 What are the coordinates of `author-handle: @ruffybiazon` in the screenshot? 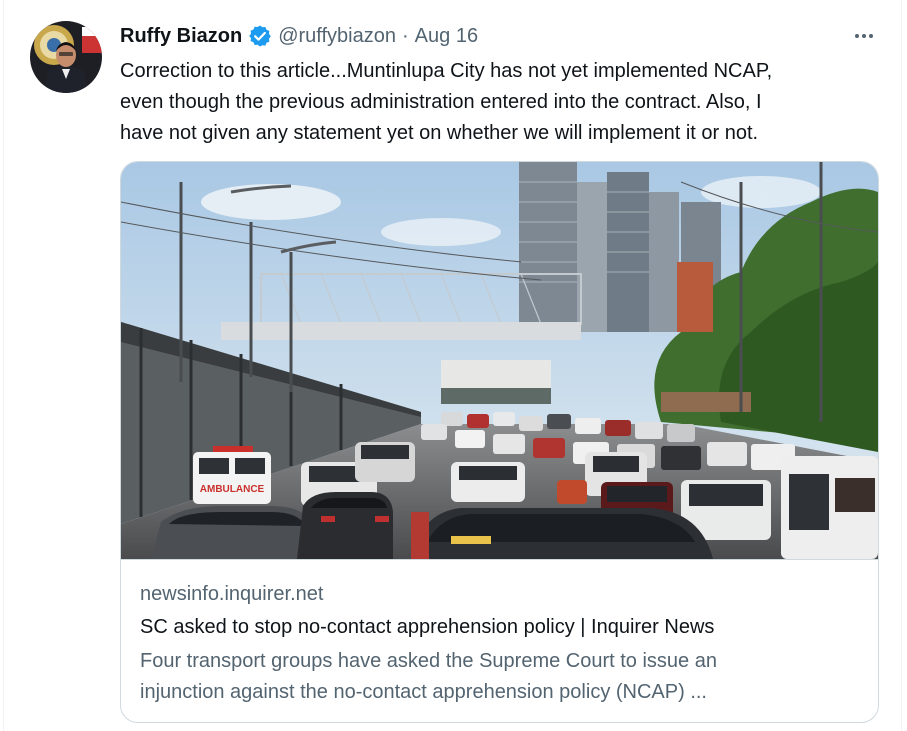 It's located at (337, 36).